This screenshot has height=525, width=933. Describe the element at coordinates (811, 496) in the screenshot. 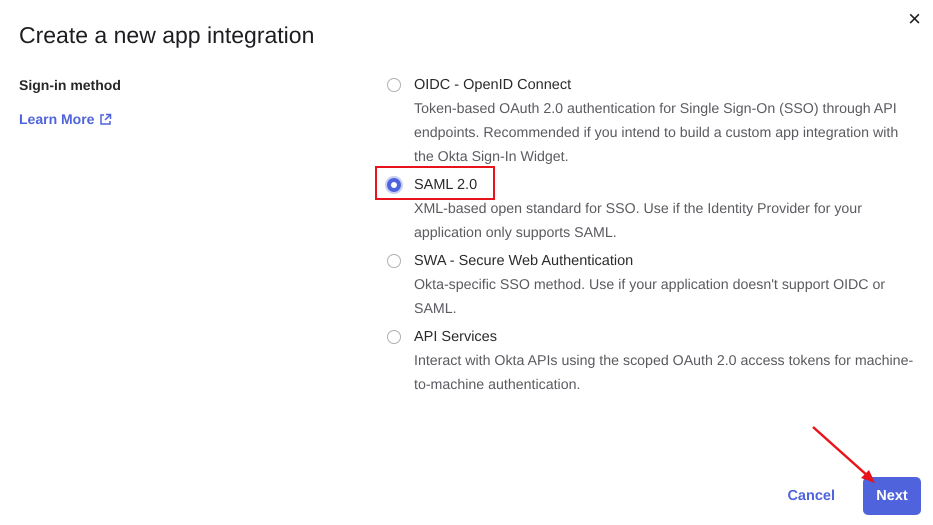

I see `cancel-button: Cancel` at that location.